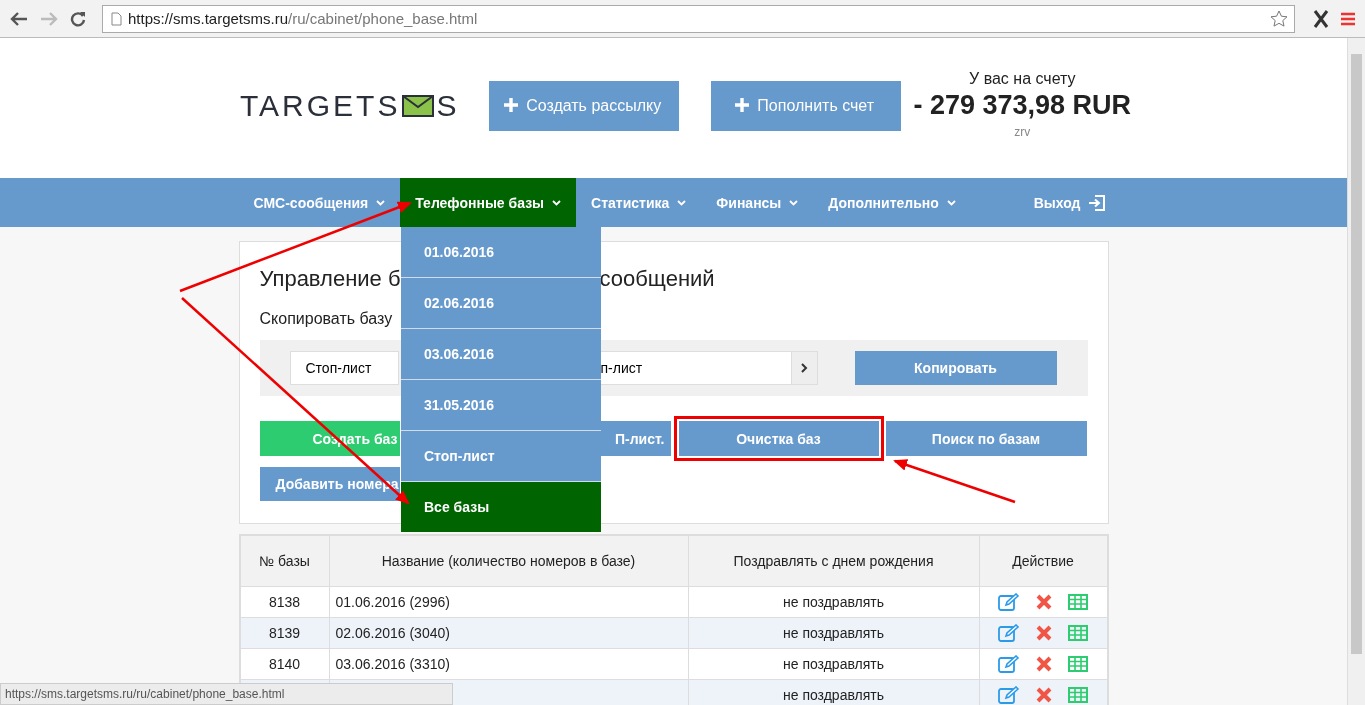  I want to click on dropdown-item: 02.06.2016, so click(501, 303).